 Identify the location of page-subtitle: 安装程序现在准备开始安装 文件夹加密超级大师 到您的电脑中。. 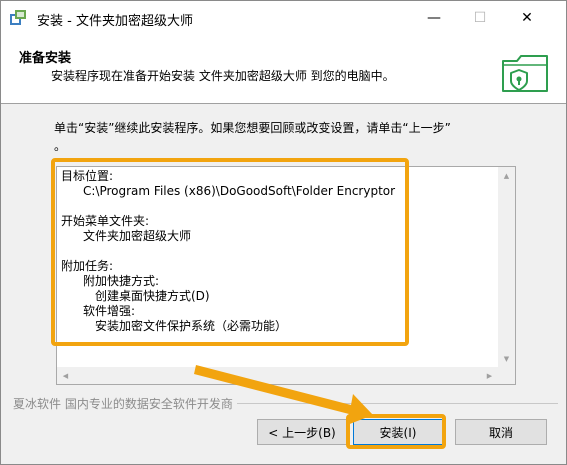
(223, 76).